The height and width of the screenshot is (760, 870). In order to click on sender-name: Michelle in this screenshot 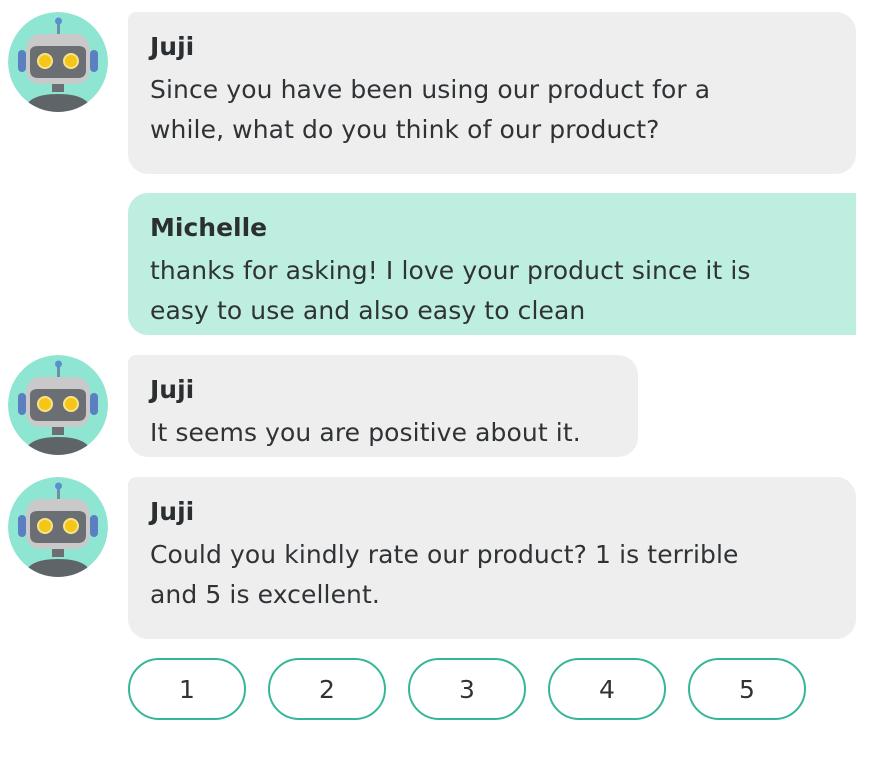, I will do `click(209, 227)`.